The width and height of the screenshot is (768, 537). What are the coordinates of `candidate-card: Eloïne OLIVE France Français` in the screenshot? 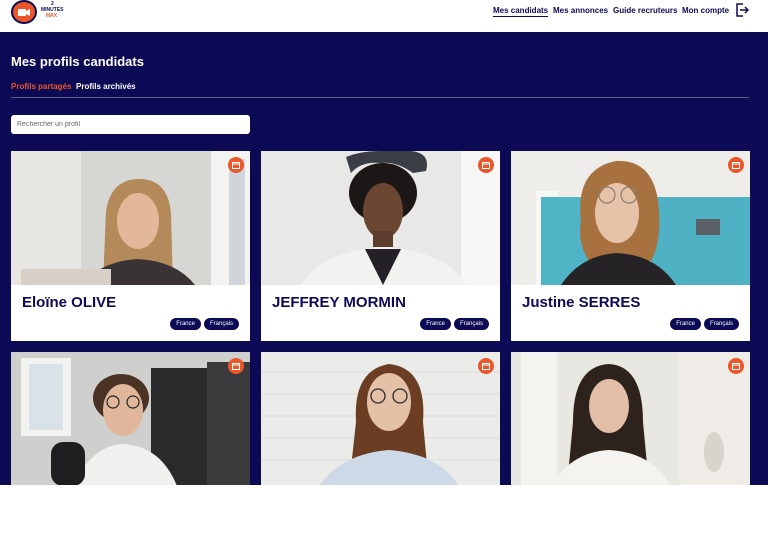 It's located at (130, 246).